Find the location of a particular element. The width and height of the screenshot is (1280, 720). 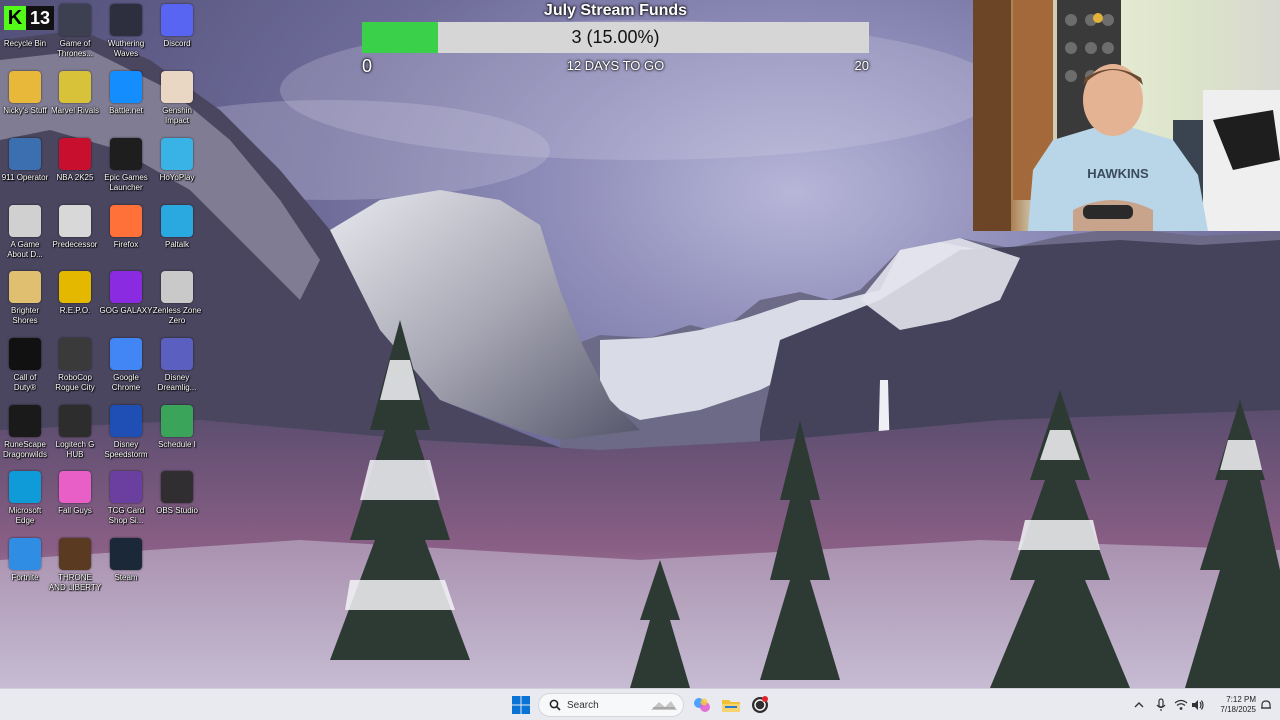

desktop-icon: Paltalk is located at coordinates (177, 234).